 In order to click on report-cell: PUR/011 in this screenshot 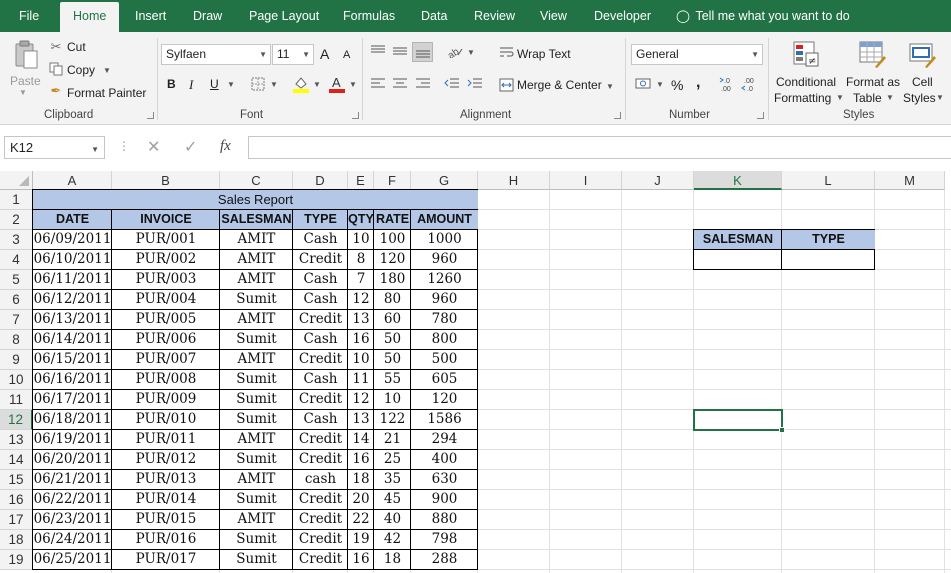, I will do `click(165, 439)`.